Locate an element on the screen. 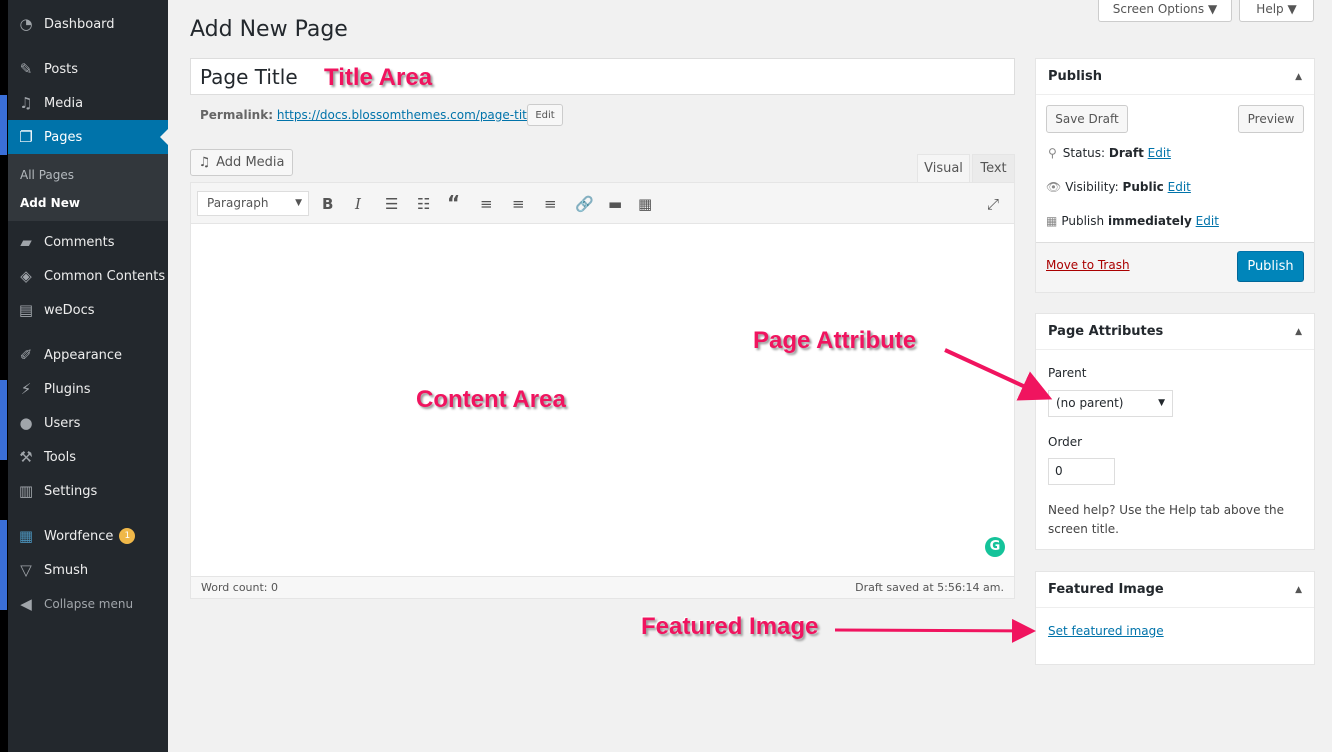  annotation-arrows is located at coordinates (943, 495).